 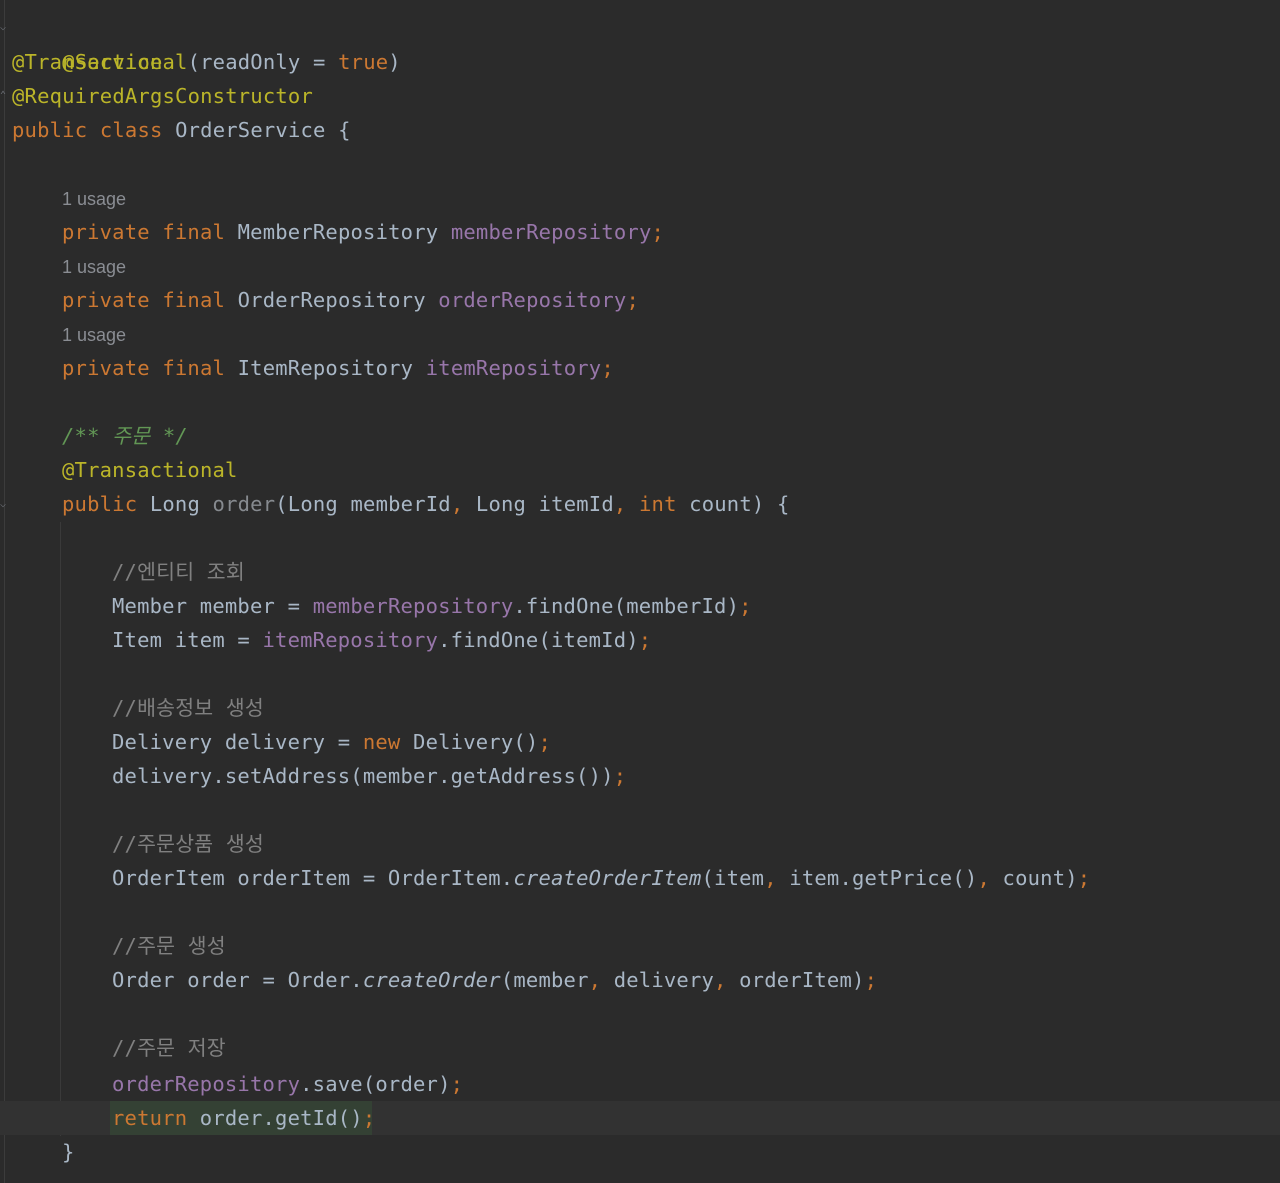 What do you see at coordinates (607, 878) in the screenshot?
I see `static-method: createOrderItem` at bounding box center [607, 878].